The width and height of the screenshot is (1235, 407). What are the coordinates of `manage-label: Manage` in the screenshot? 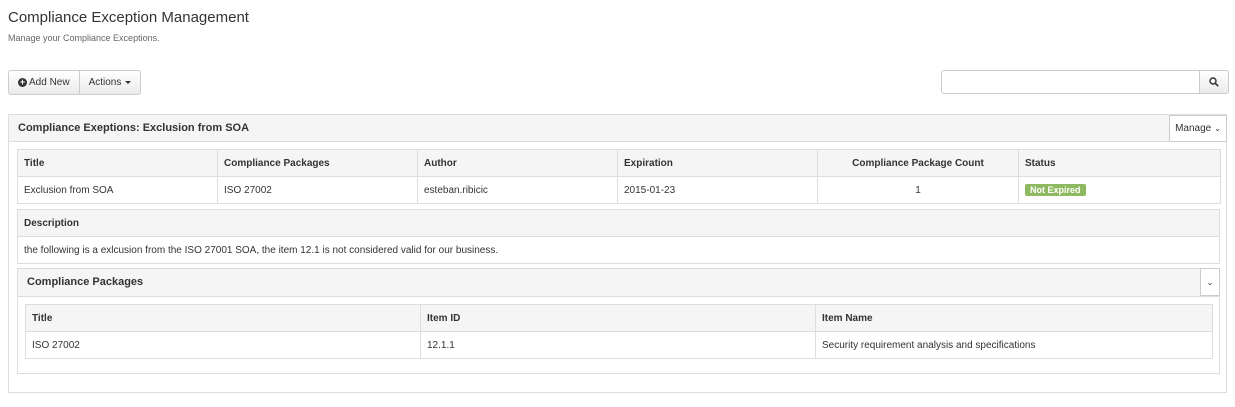 It's located at (1193, 128).